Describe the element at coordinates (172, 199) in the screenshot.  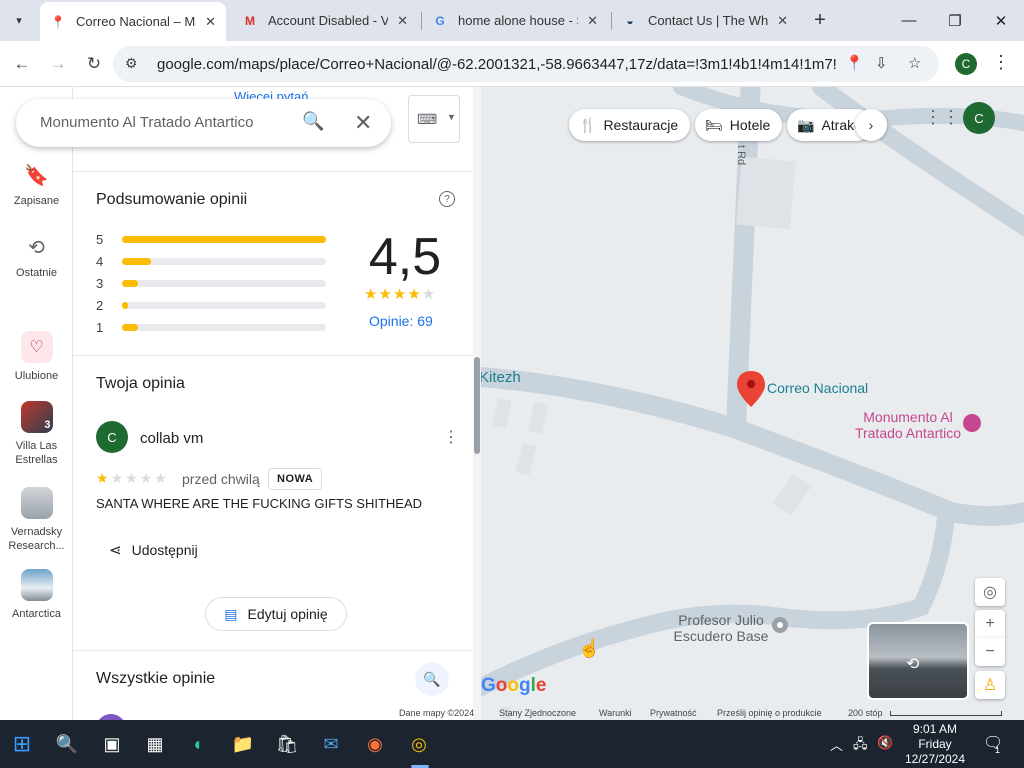
I see `review-summary-title: Podsumowanie opinii` at that location.